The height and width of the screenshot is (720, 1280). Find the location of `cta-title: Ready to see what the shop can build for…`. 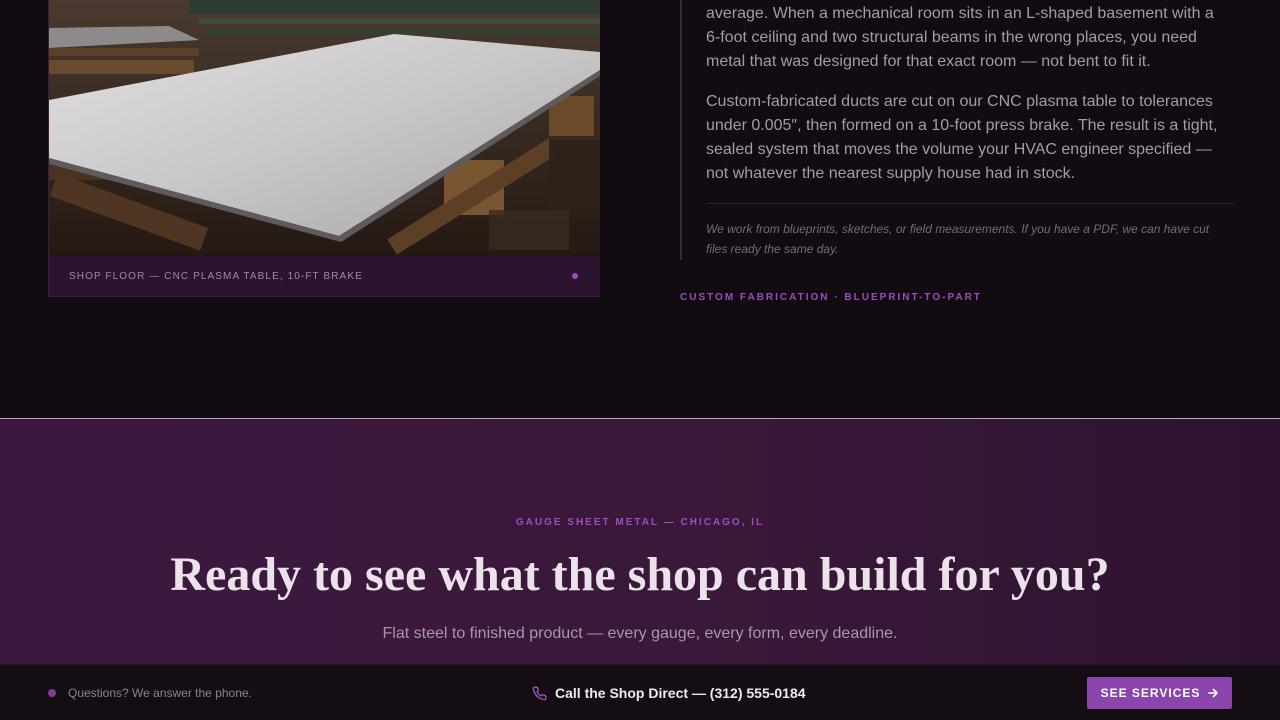

cta-title: Ready to see what the shop can build for… is located at coordinates (640, 574).